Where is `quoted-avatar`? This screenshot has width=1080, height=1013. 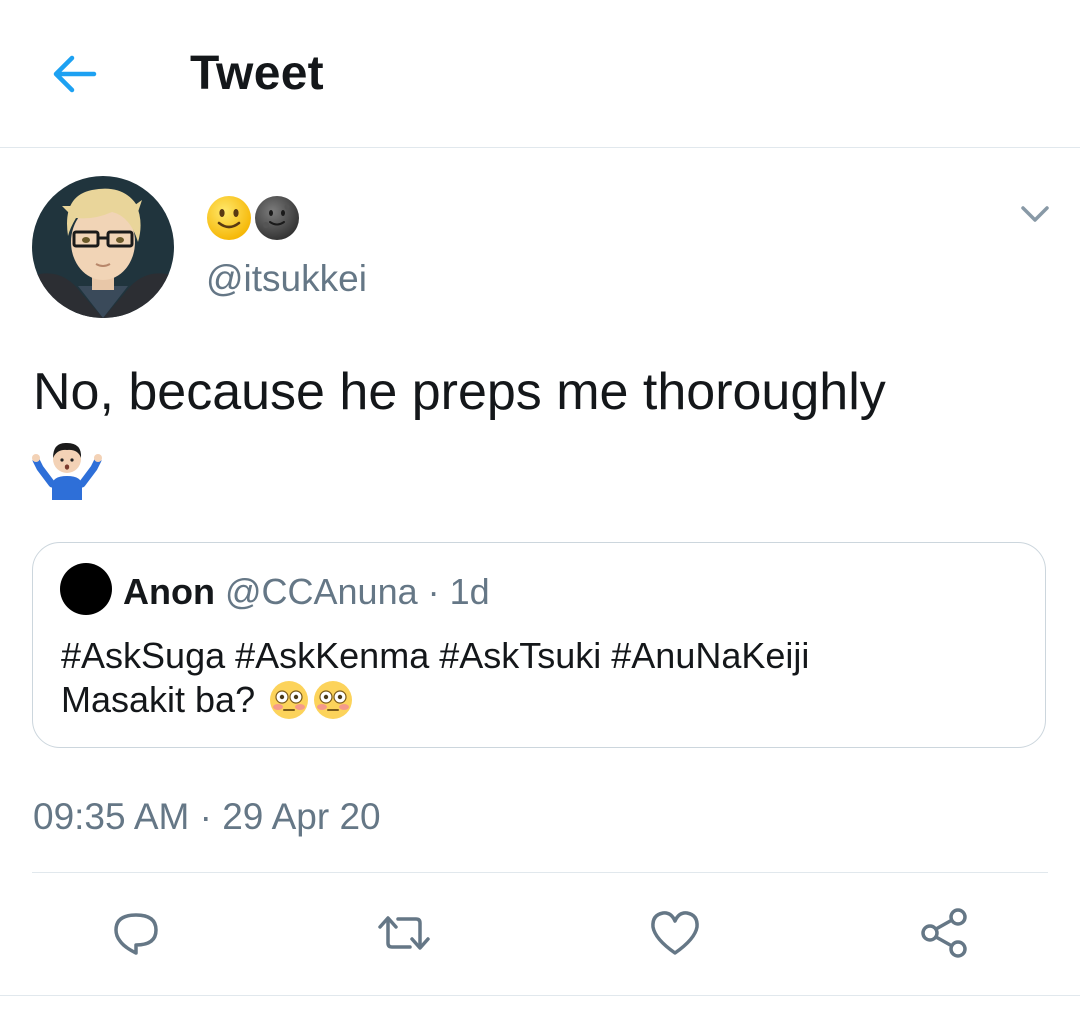
quoted-avatar is located at coordinates (86, 589).